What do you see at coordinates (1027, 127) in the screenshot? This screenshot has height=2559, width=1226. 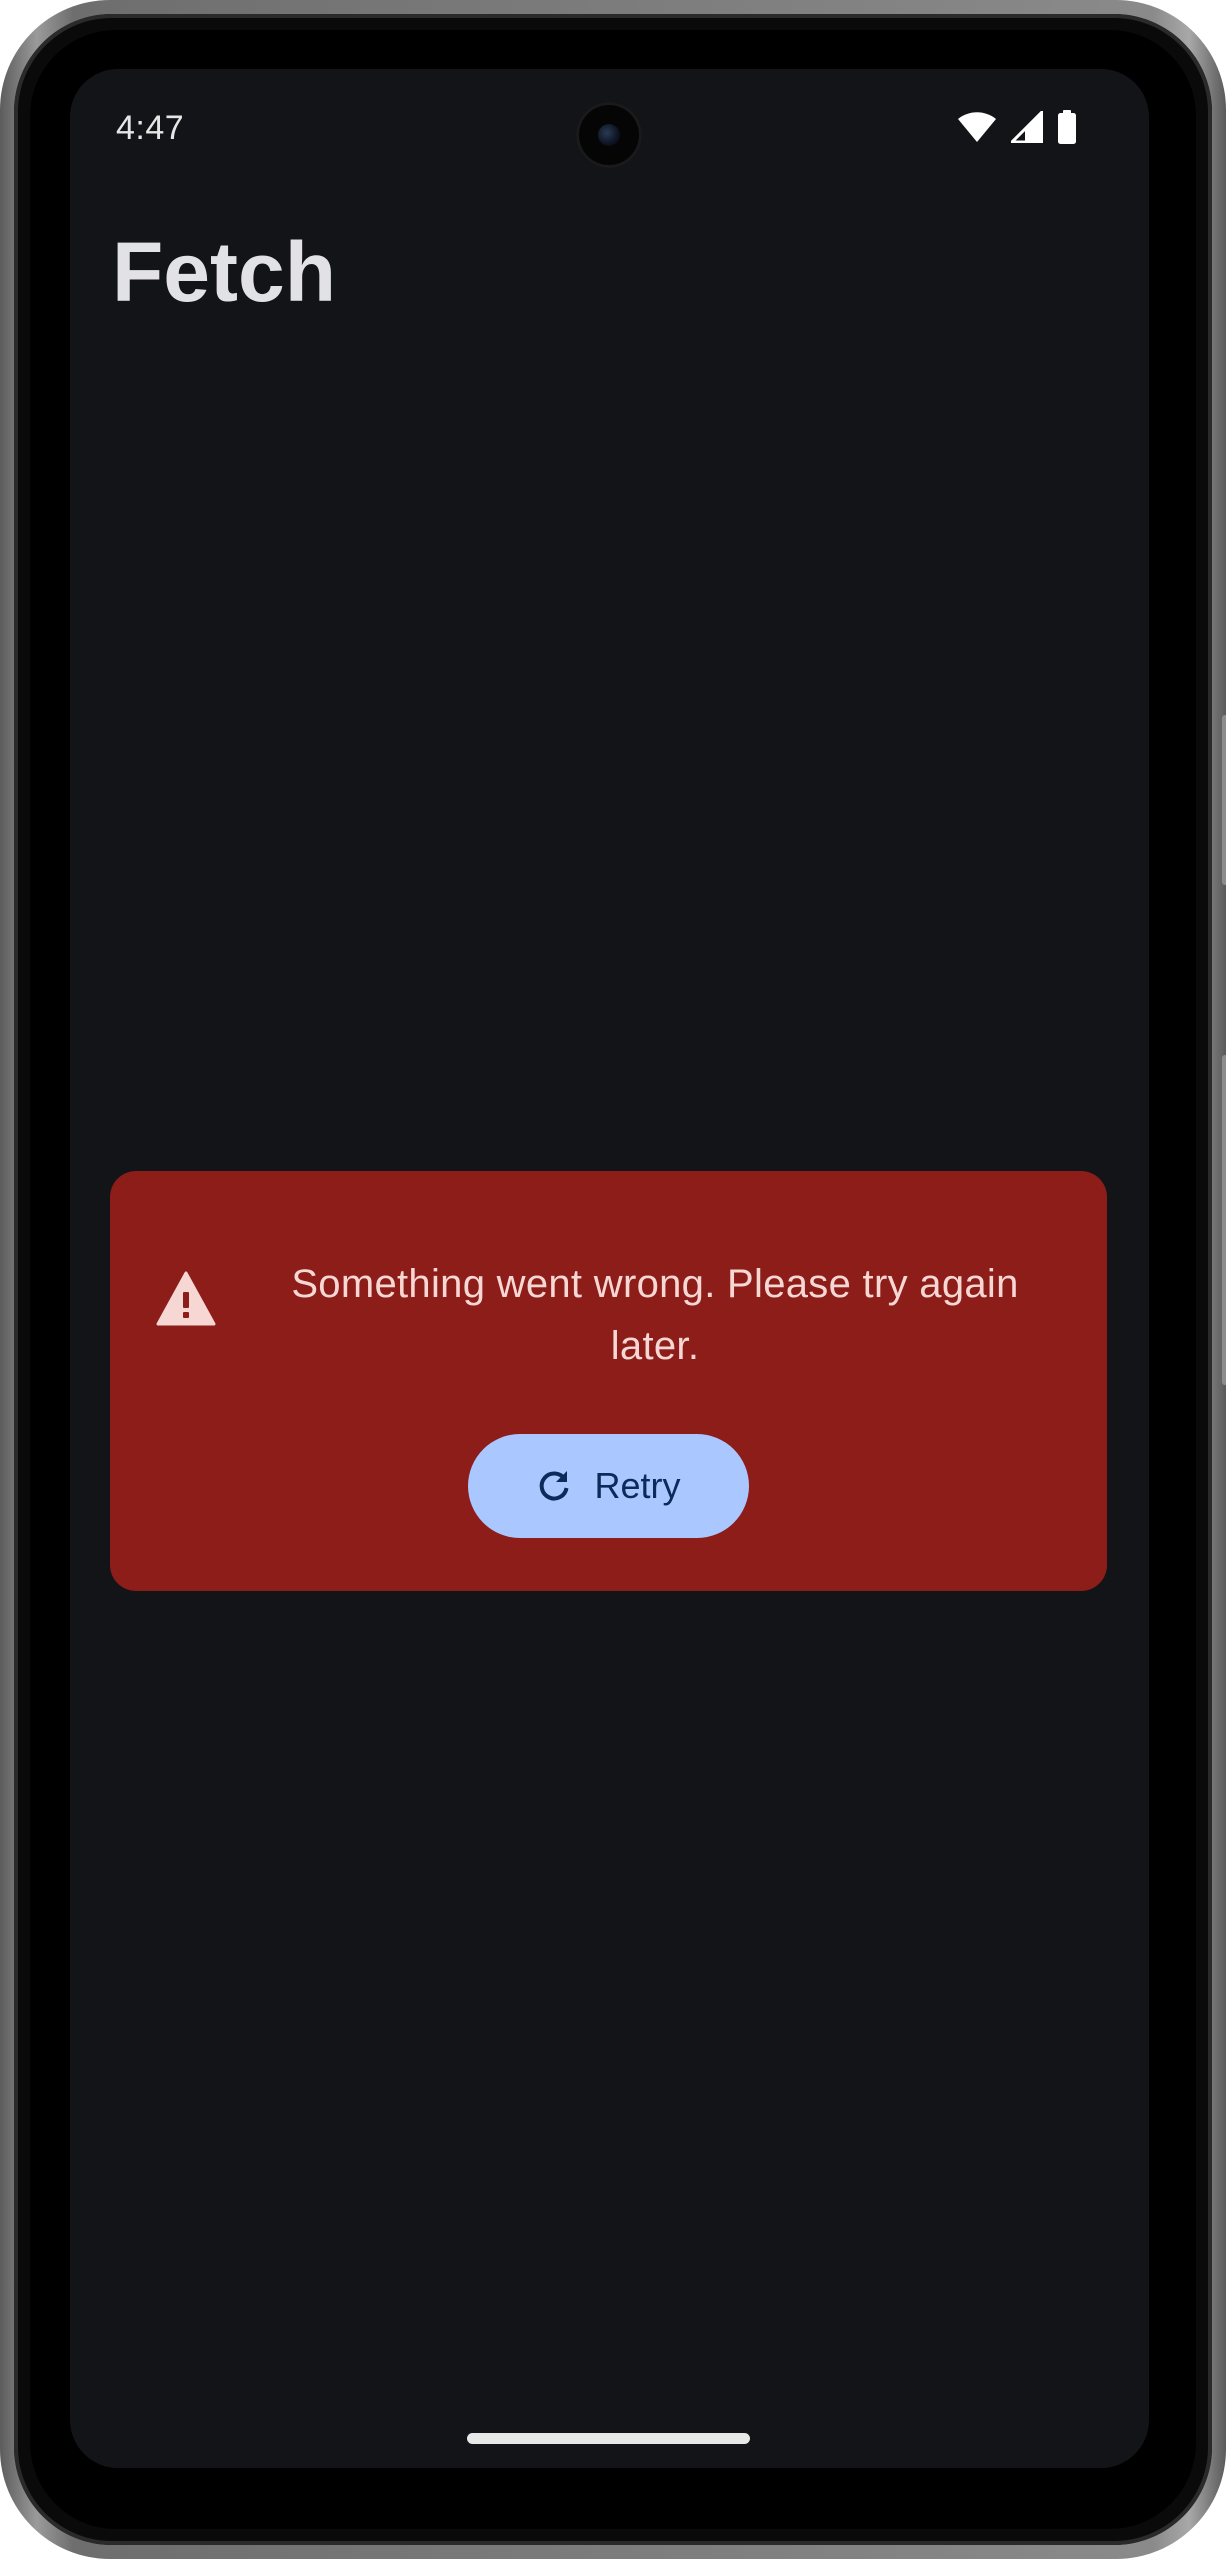 I see `cellular-signal-icon` at bounding box center [1027, 127].